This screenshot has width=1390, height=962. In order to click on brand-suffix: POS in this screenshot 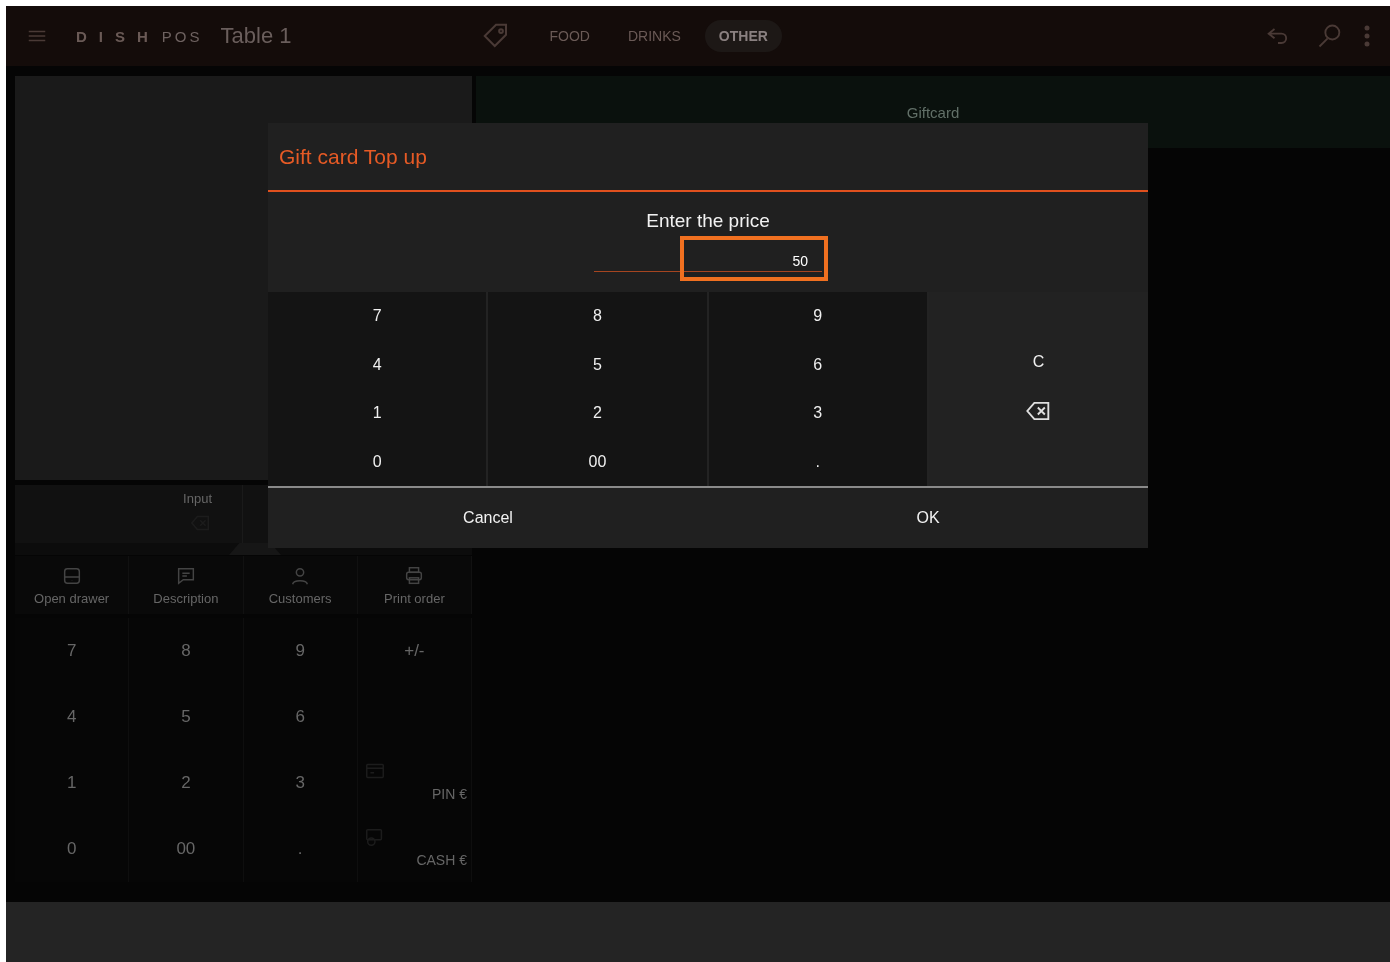, I will do `click(182, 36)`.